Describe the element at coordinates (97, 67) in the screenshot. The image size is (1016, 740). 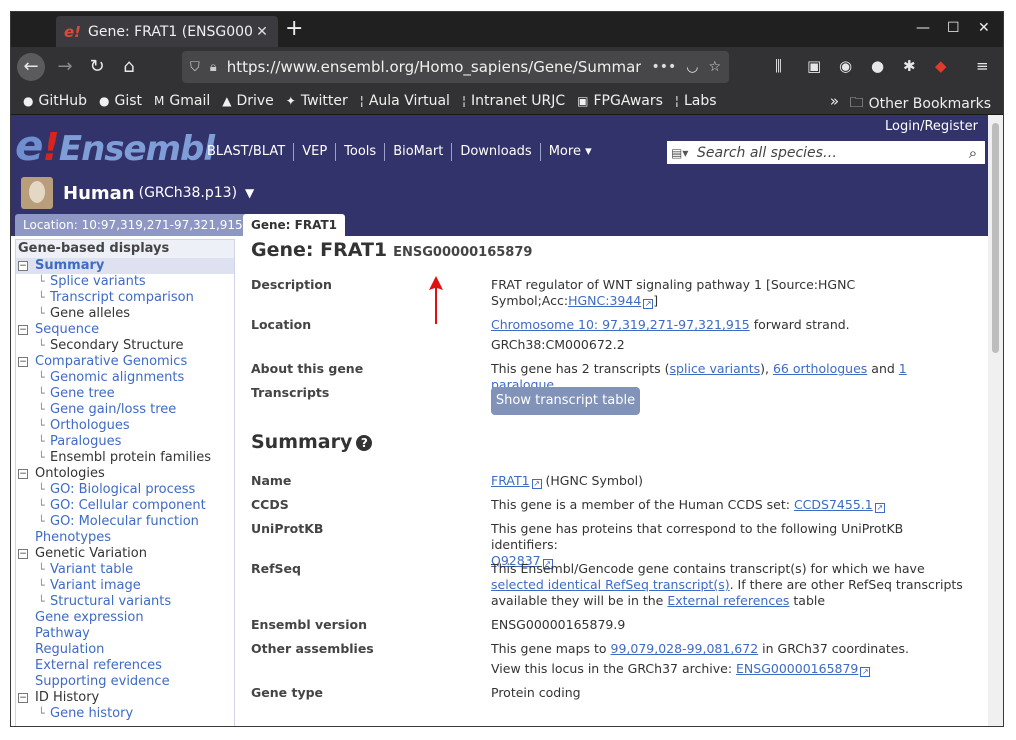
I see `reload-button: ↻` at that location.